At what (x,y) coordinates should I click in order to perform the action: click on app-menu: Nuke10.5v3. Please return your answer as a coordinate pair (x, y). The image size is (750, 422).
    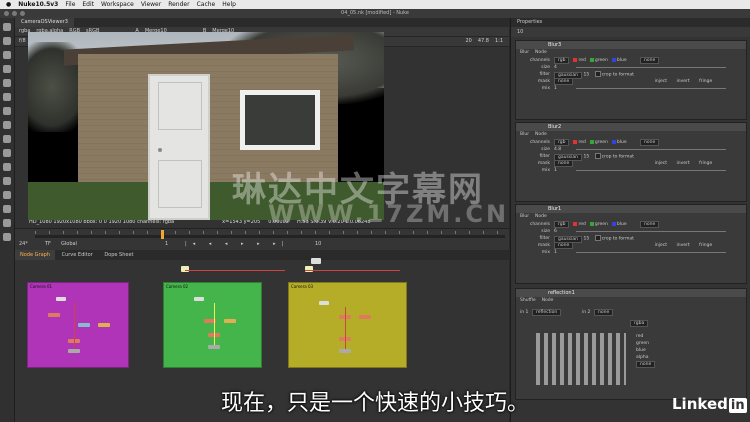
    Looking at the image, I should click on (38, 4).